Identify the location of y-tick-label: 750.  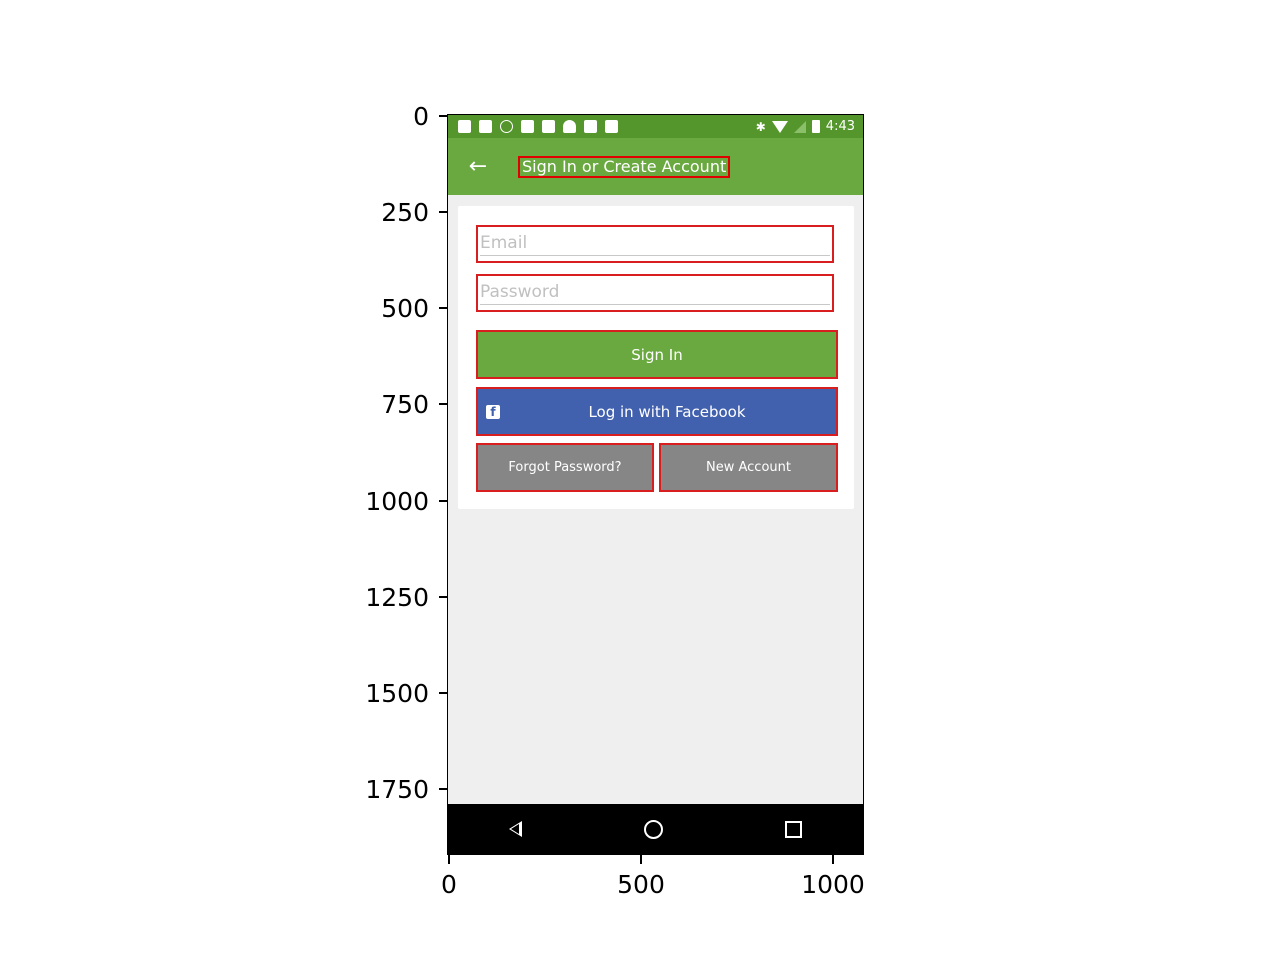
(405, 404).